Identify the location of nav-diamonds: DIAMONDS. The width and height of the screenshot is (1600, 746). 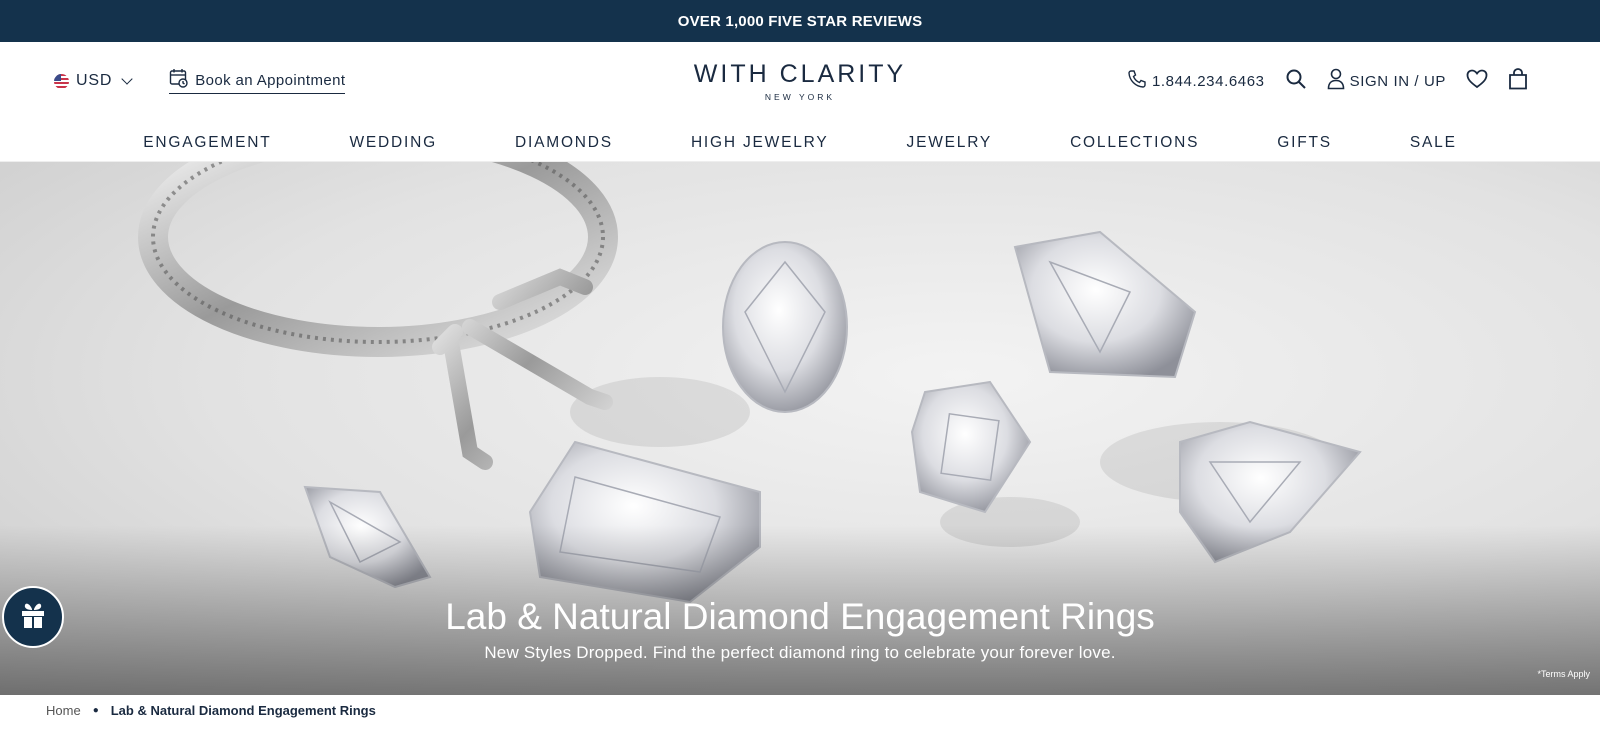
(564, 143).